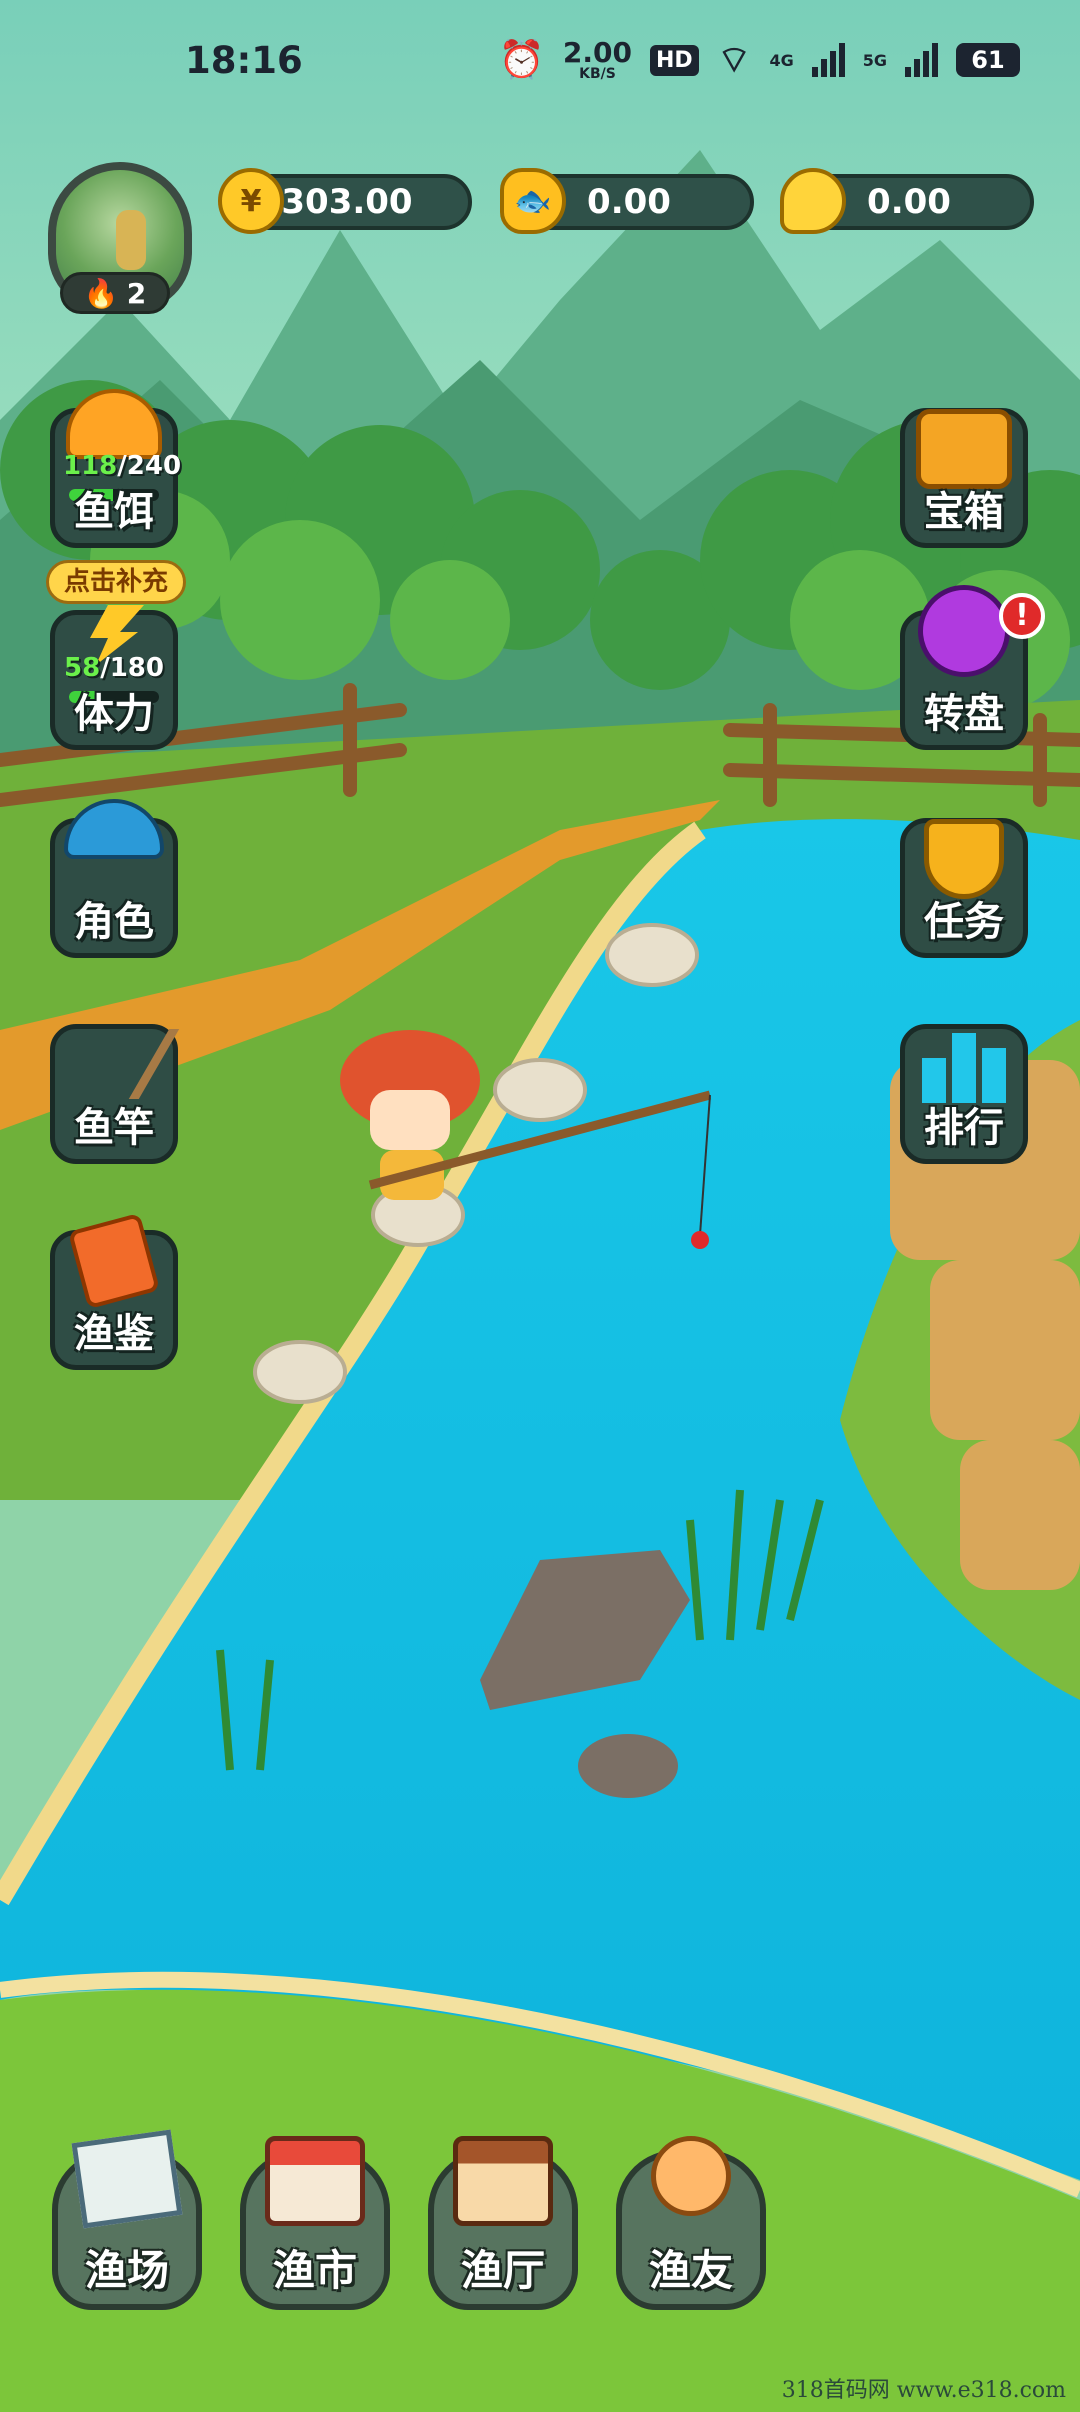 The height and width of the screenshot is (2412, 1080). What do you see at coordinates (521, 59) in the screenshot?
I see `alarm-icon: ⏰` at bounding box center [521, 59].